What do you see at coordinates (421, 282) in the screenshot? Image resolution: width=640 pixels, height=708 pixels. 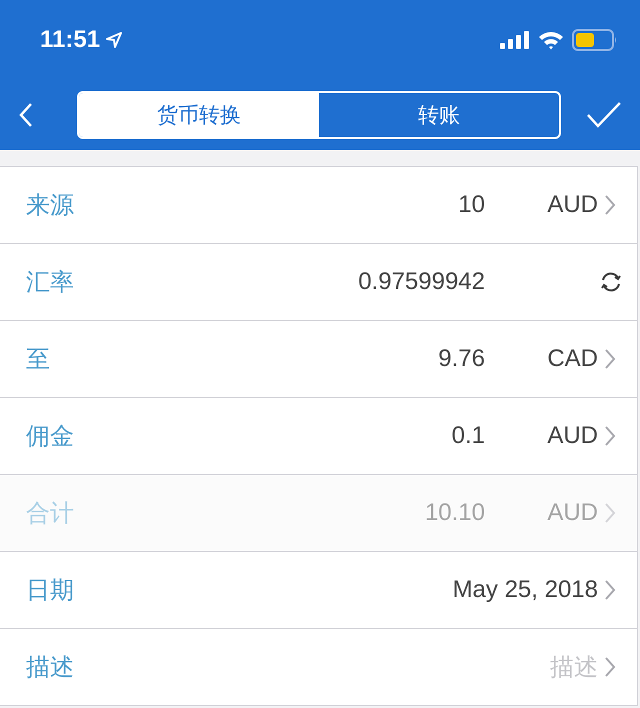 I see `field-value: 0.97599942` at bounding box center [421, 282].